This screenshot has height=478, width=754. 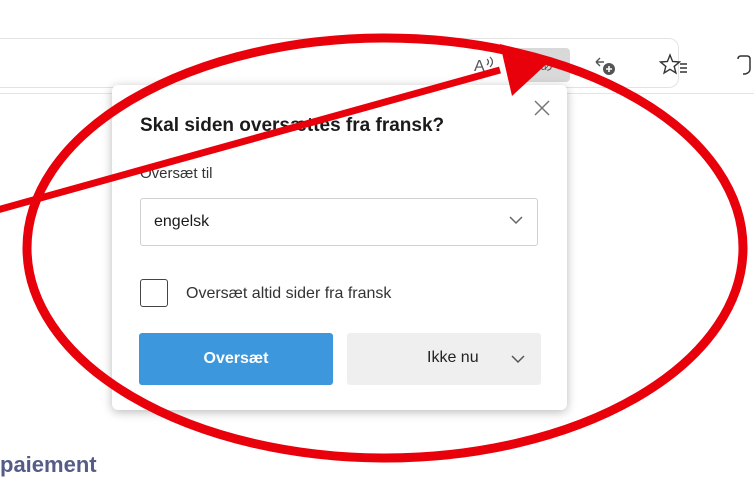 I want to click on read-aloud-icon: A, so click(x=485, y=65).